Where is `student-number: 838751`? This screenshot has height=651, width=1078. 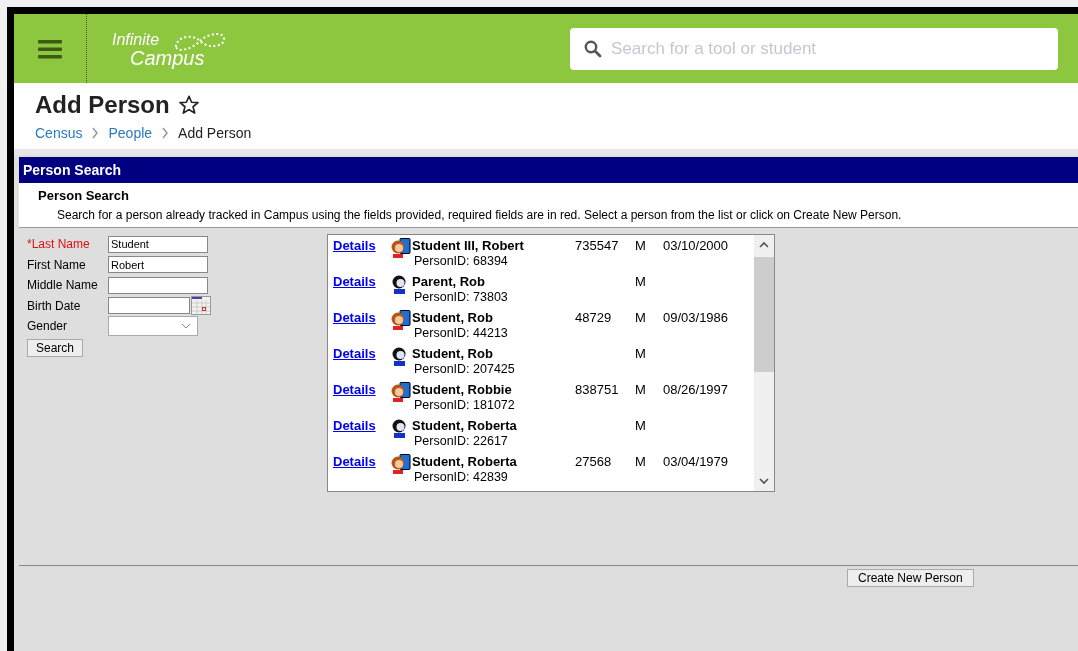 student-number: 838751 is located at coordinates (597, 389).